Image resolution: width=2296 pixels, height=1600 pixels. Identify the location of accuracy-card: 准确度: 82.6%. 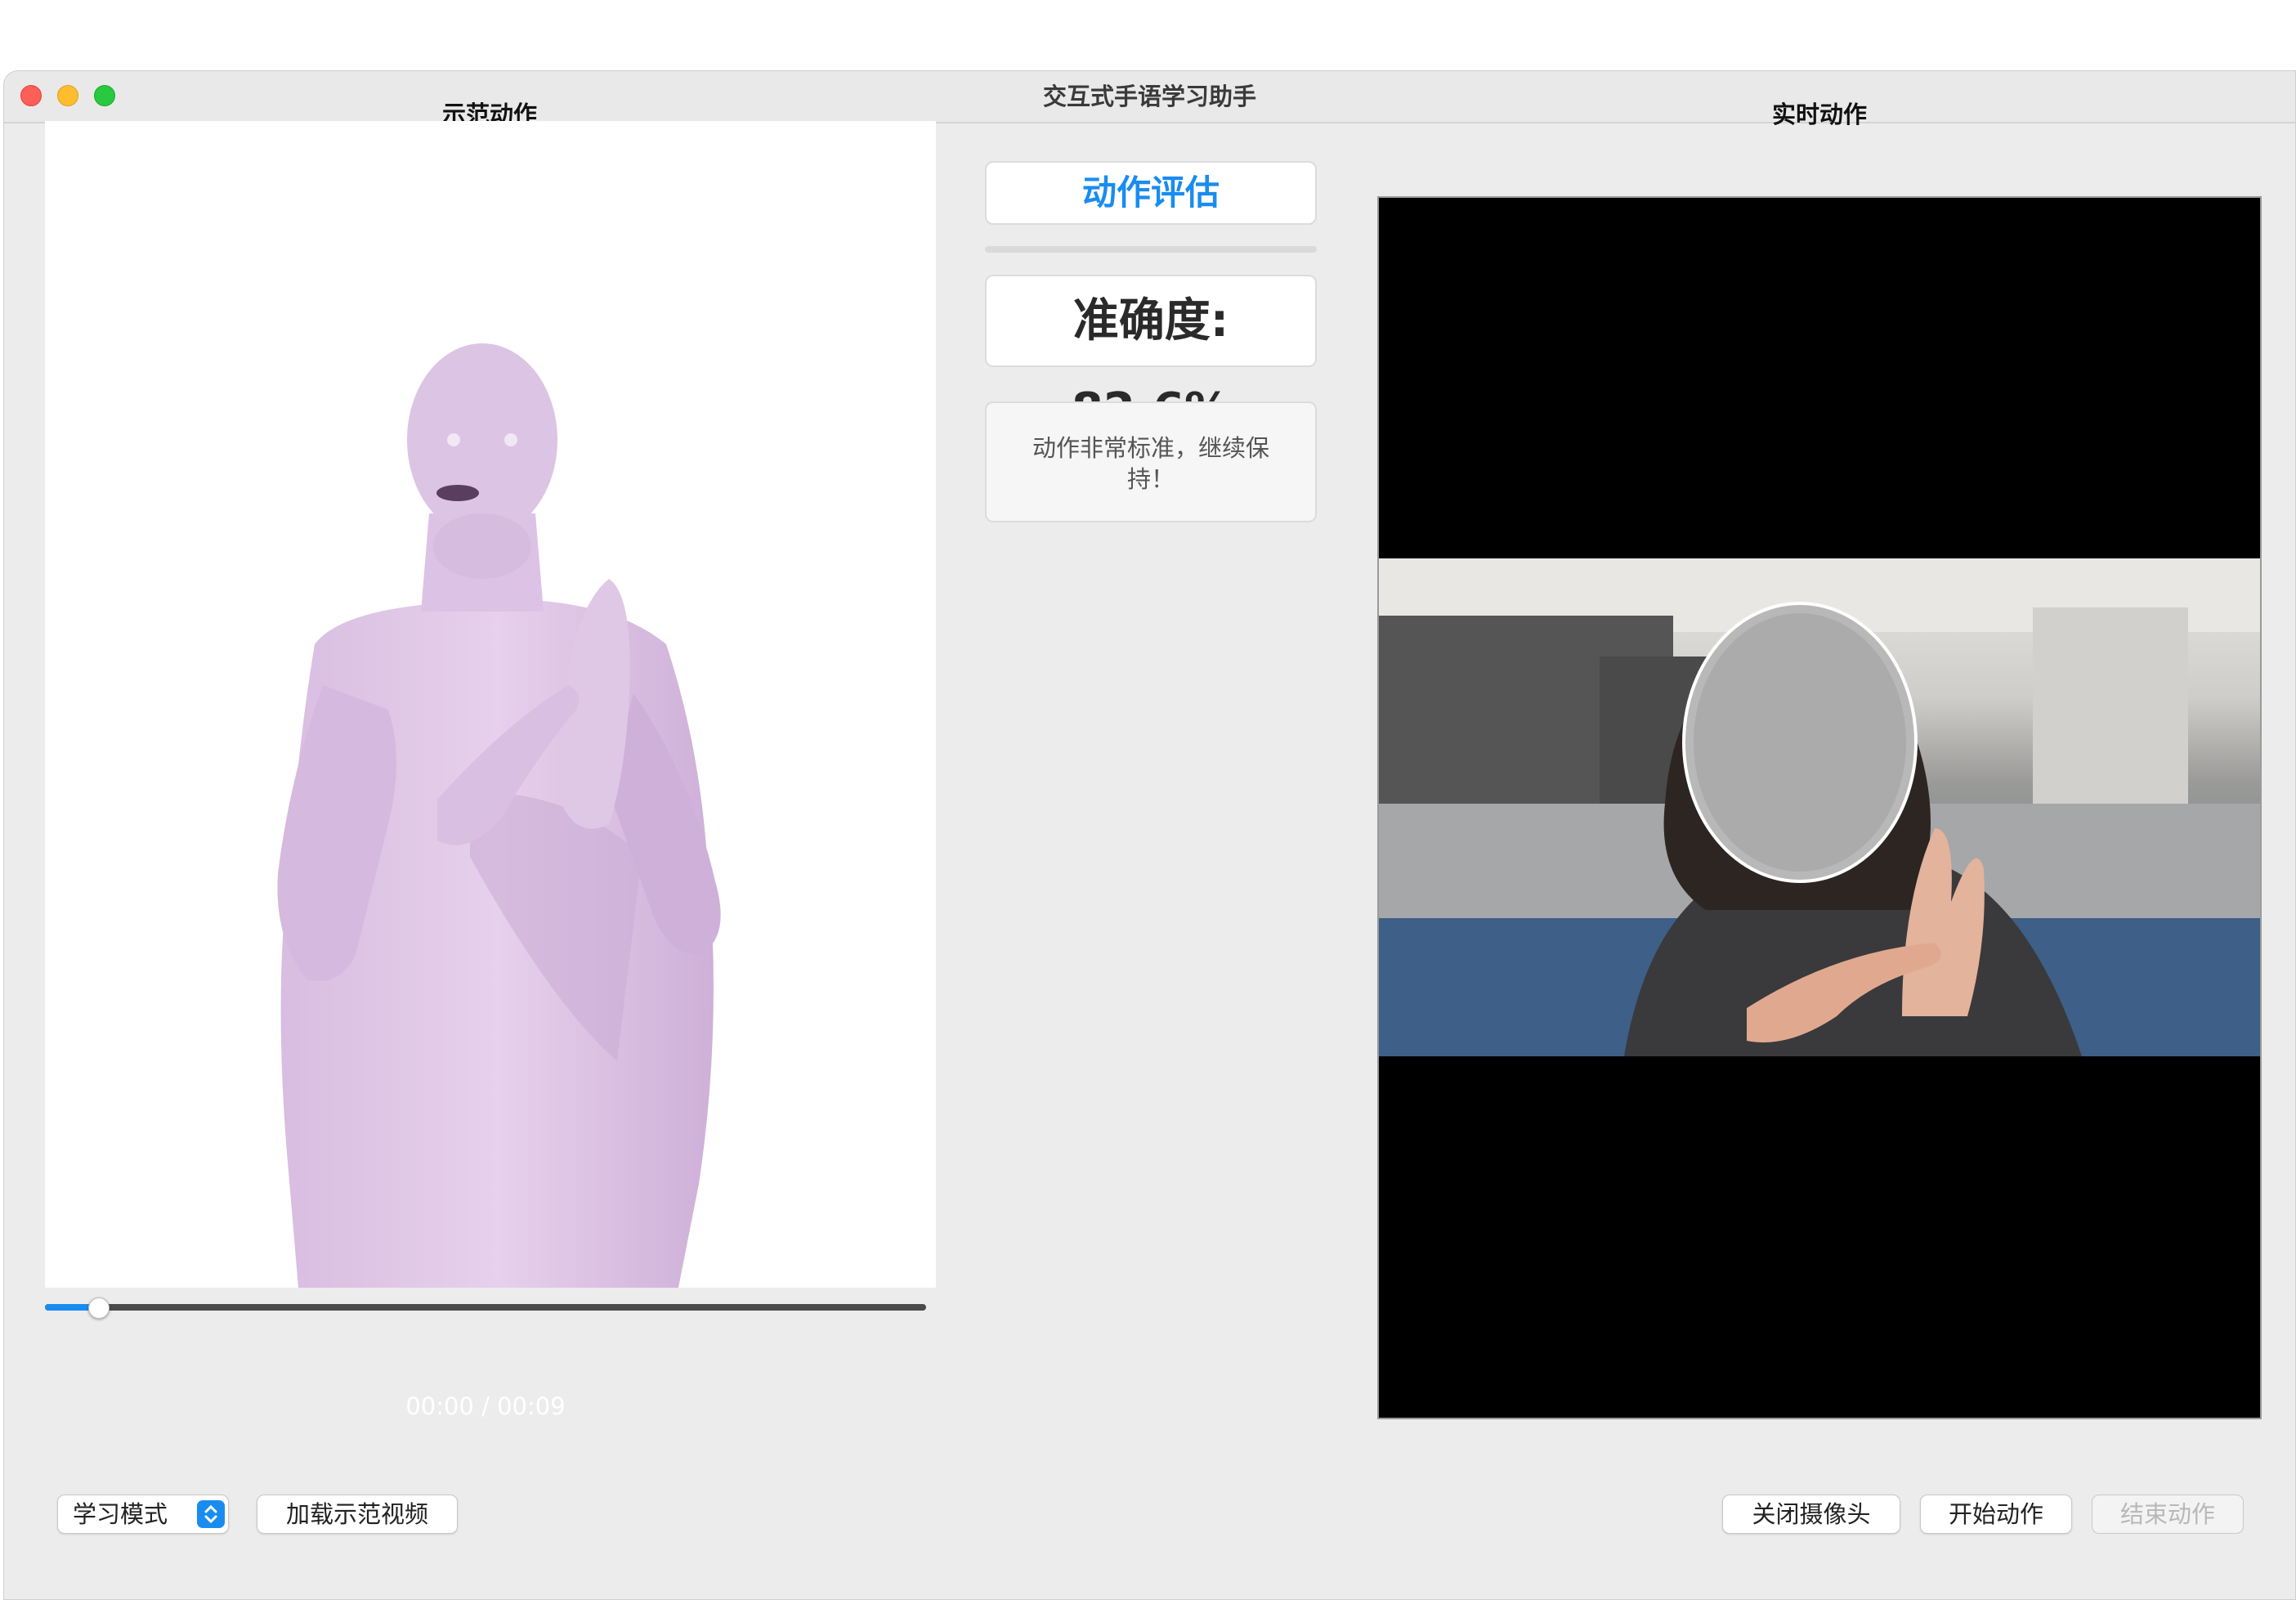
(1151, 356).